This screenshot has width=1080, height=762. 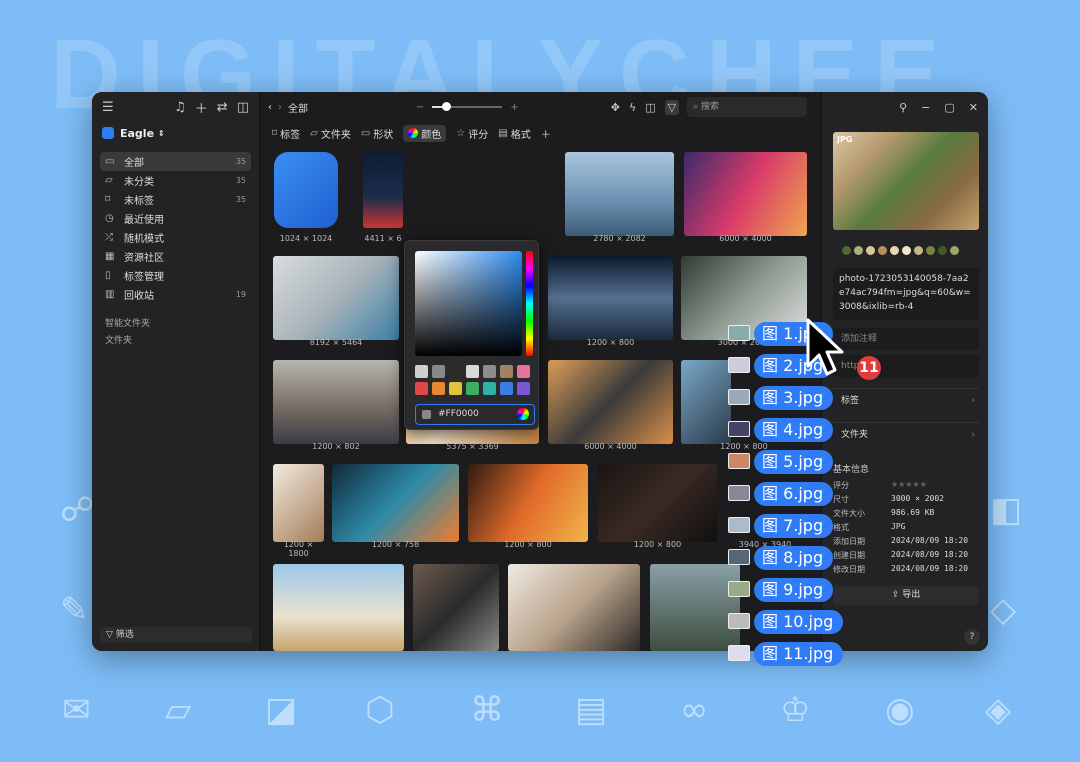 I want to click on sync-icon: ⇄, so click(x=222, y=107).